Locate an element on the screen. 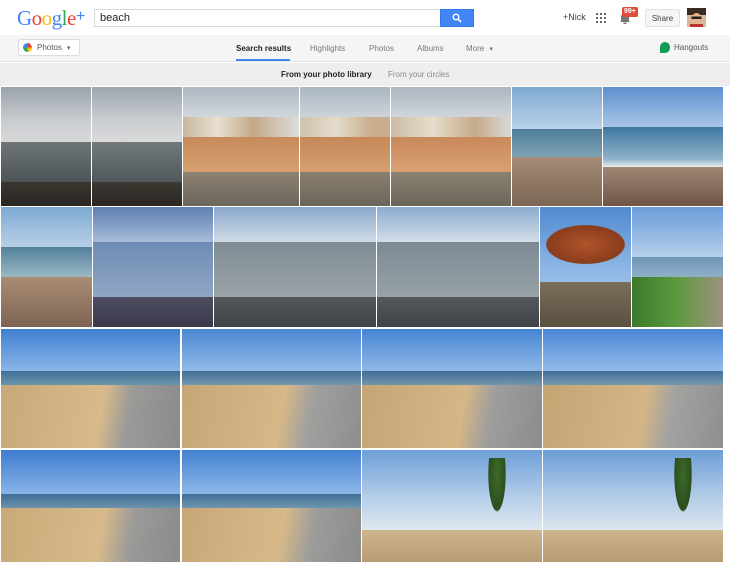 The height and width of the screenshot is (562, 730). avatar is located at coordinates (696, 17).